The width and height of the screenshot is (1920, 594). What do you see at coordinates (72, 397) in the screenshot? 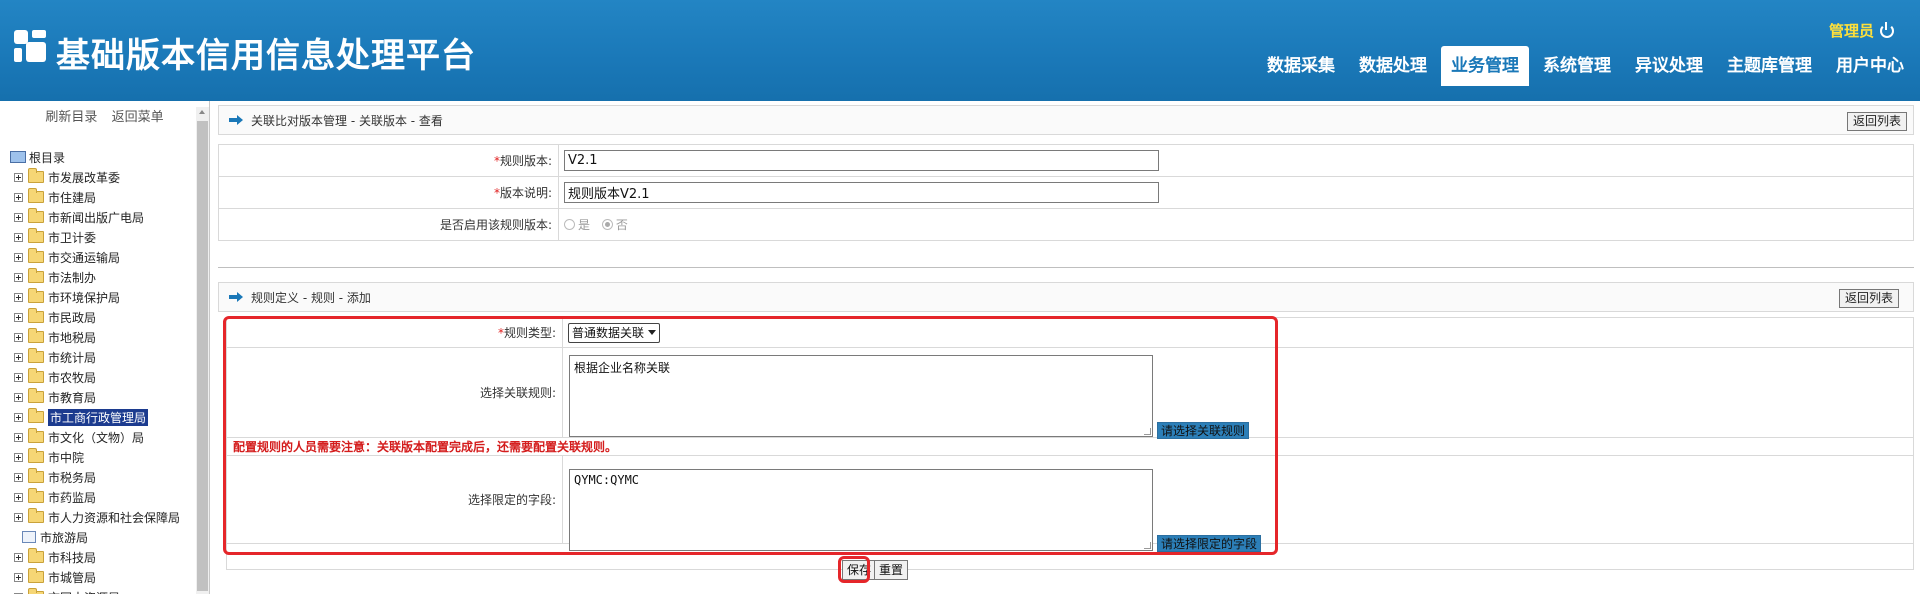
I see `tree-item-label: 市教育局` at bounding box center [72, 397].